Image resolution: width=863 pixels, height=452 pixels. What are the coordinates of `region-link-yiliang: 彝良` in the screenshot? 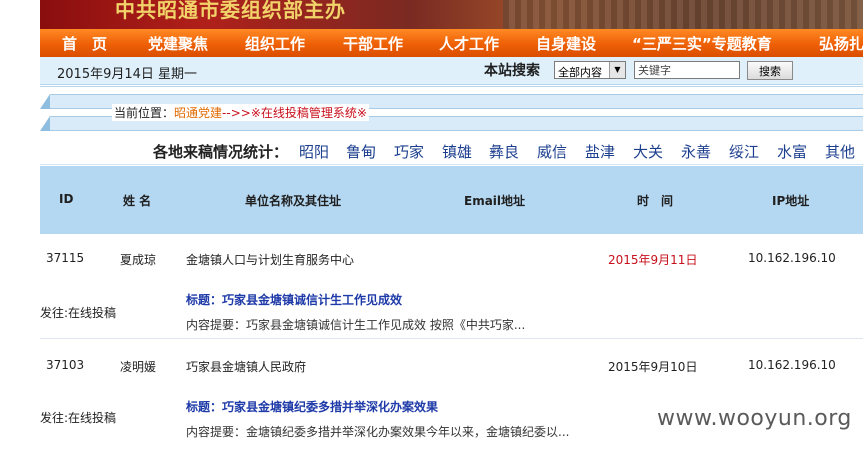 It's located at (504, 151).